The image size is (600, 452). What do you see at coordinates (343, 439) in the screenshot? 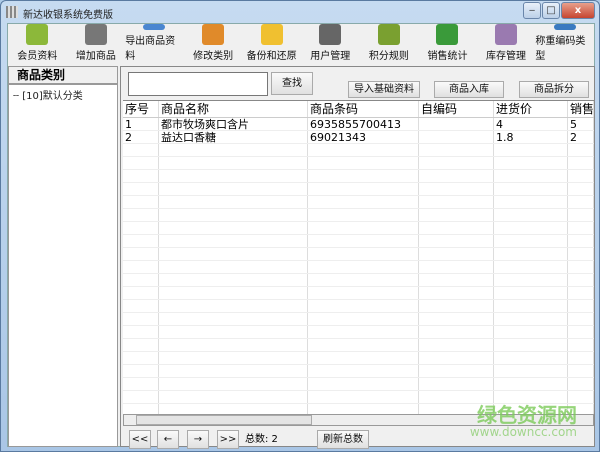
I see `refresh-total-button: 刷新总数` at bounding box center [343, 439].